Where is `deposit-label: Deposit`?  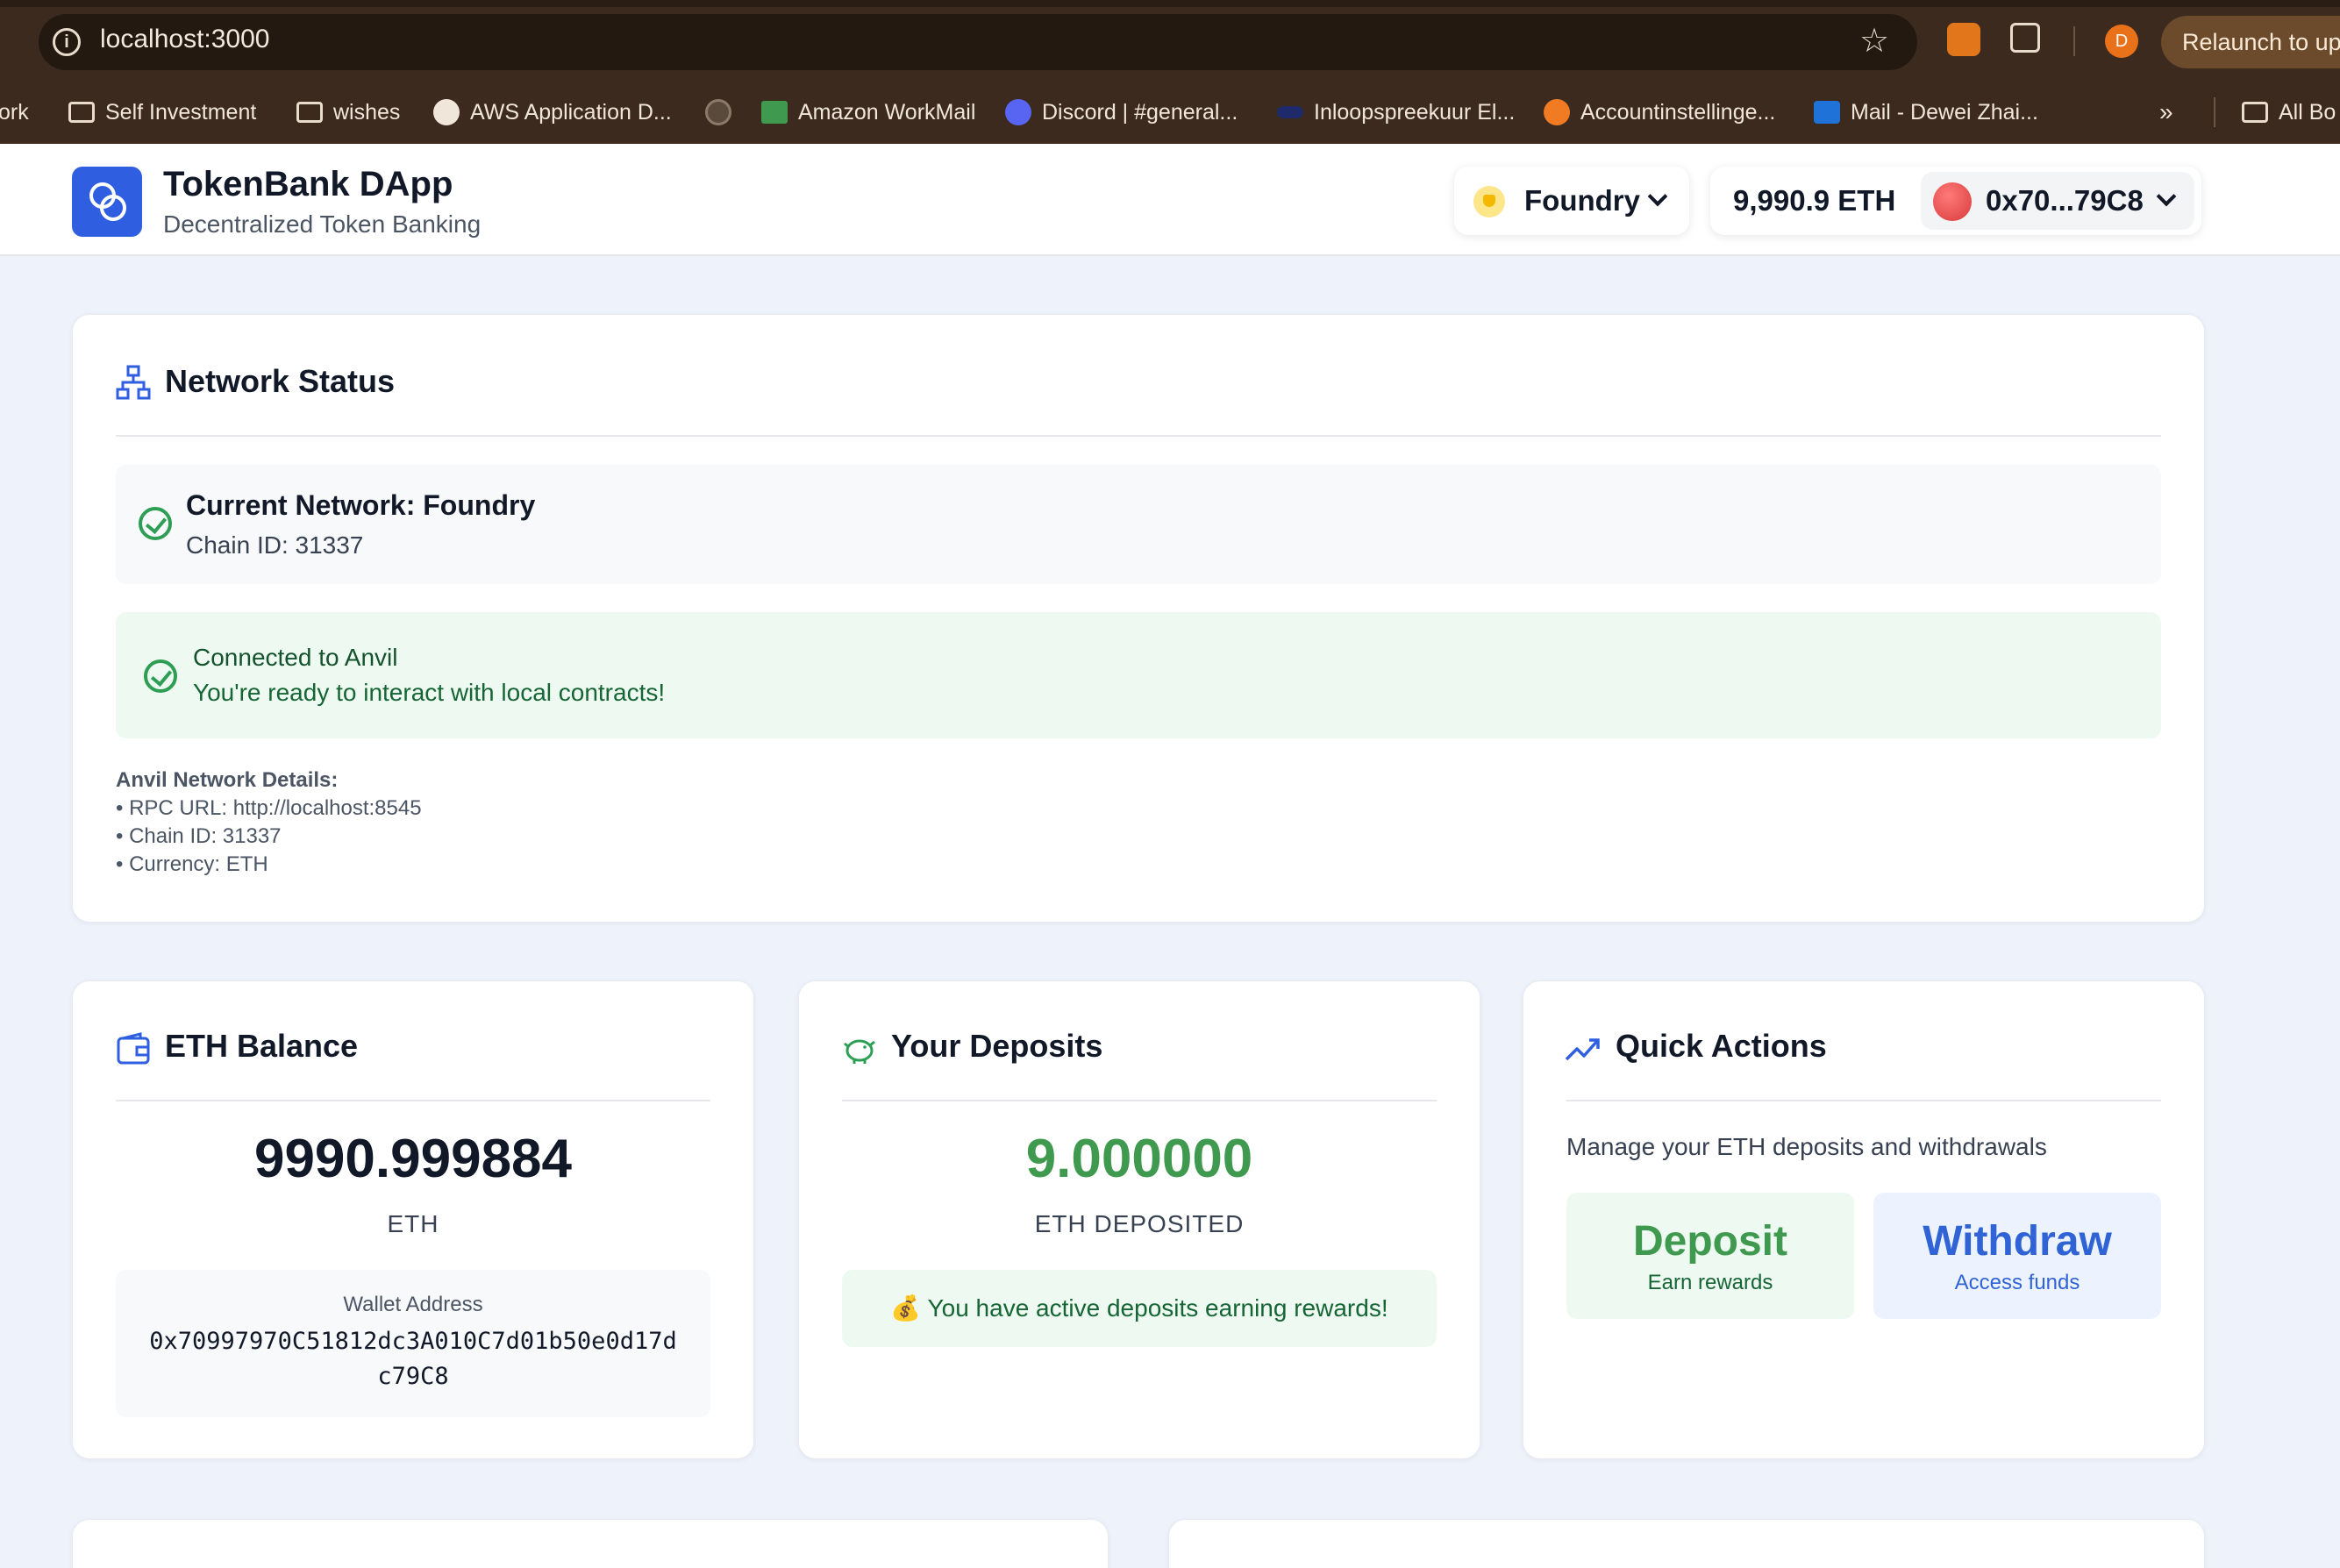
deposit-label: Deposit is located at coordinates (1709, 1241).